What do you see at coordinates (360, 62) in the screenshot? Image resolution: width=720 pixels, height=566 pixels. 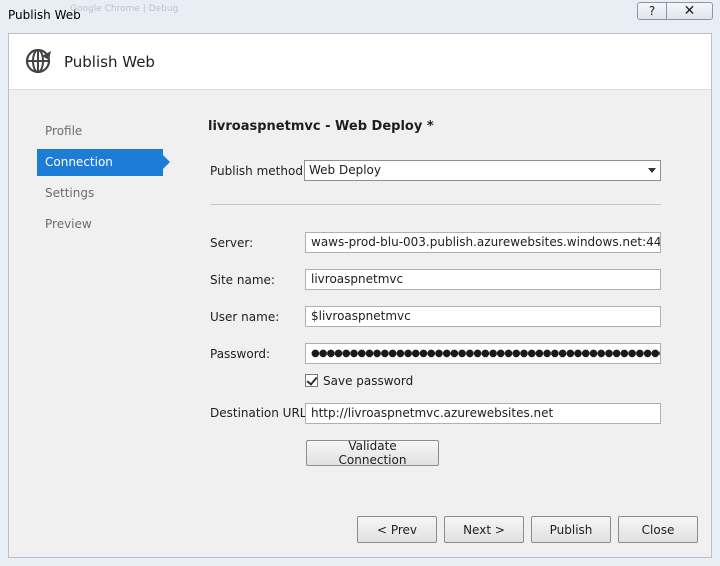 I see `dialog-header: Publish Web` at bounding box center [360, 62].